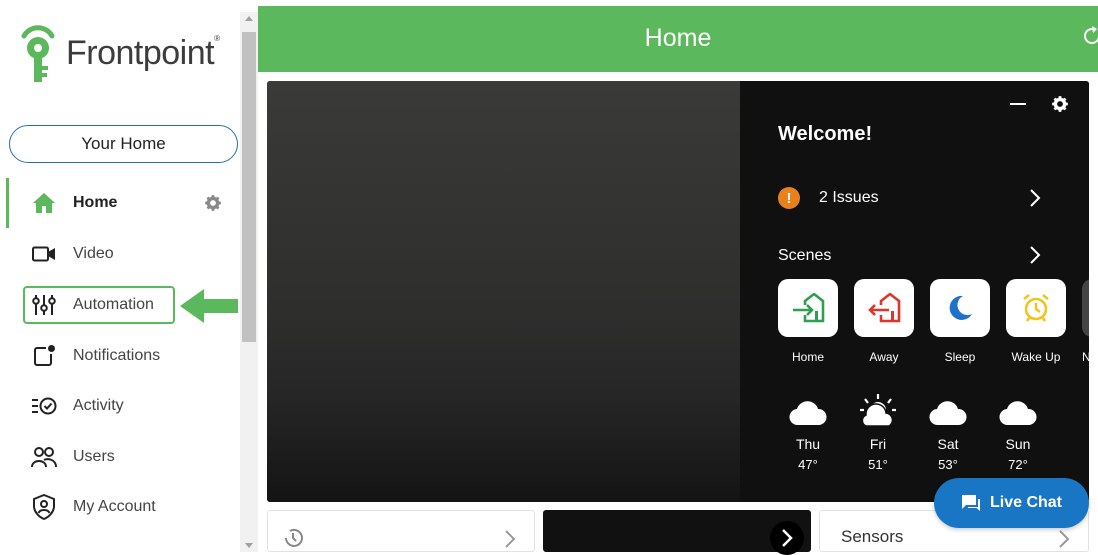  What do you see at coordinates (249, 18) in the screenshot?
I see `scroll-up-arrow-icon` at bounding box center [249, 18].